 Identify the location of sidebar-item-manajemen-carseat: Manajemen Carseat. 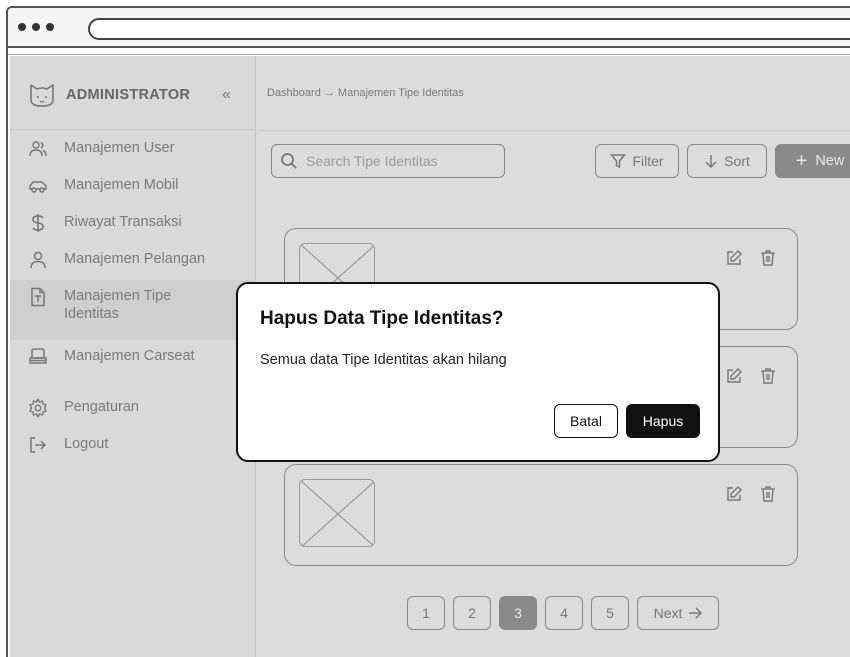
(133, 358).